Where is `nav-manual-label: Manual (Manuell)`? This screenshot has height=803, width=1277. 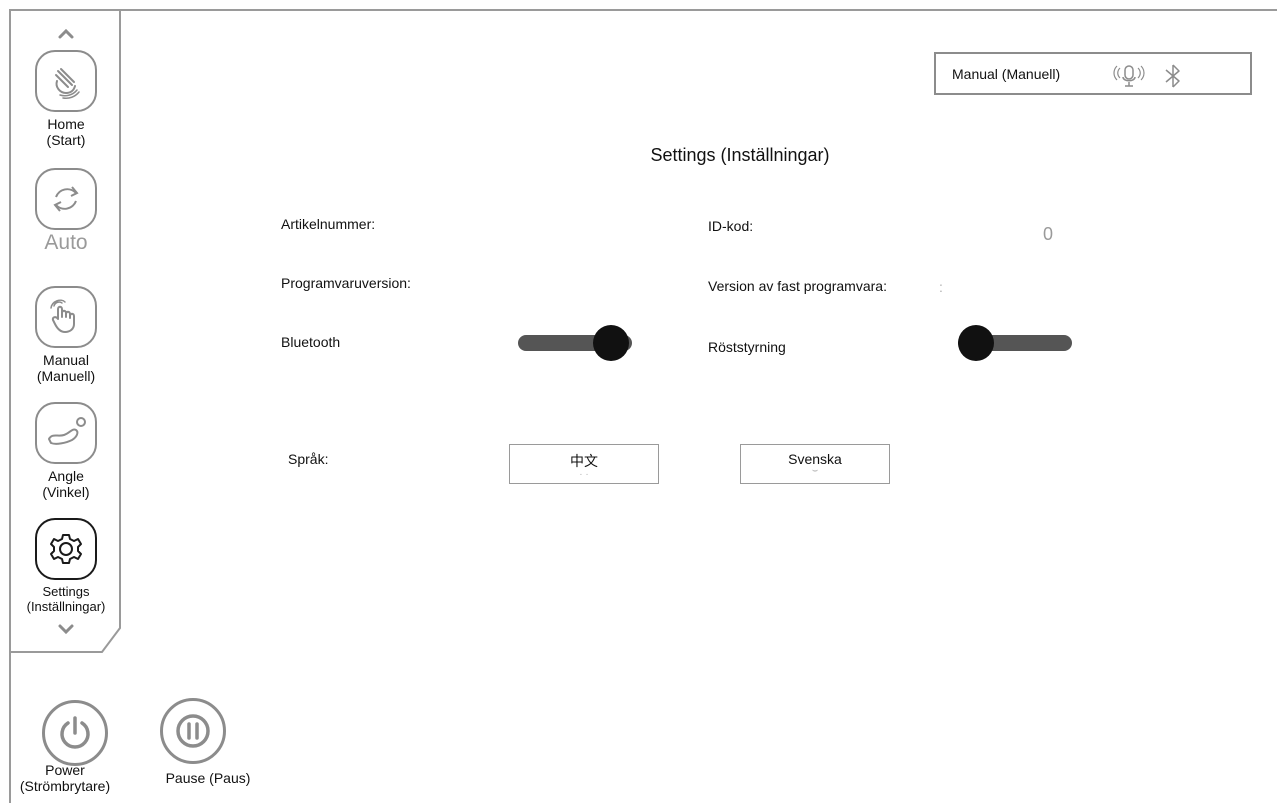 nav-manual-label: Manual (Manuell) is located at coordinates (66, 368).